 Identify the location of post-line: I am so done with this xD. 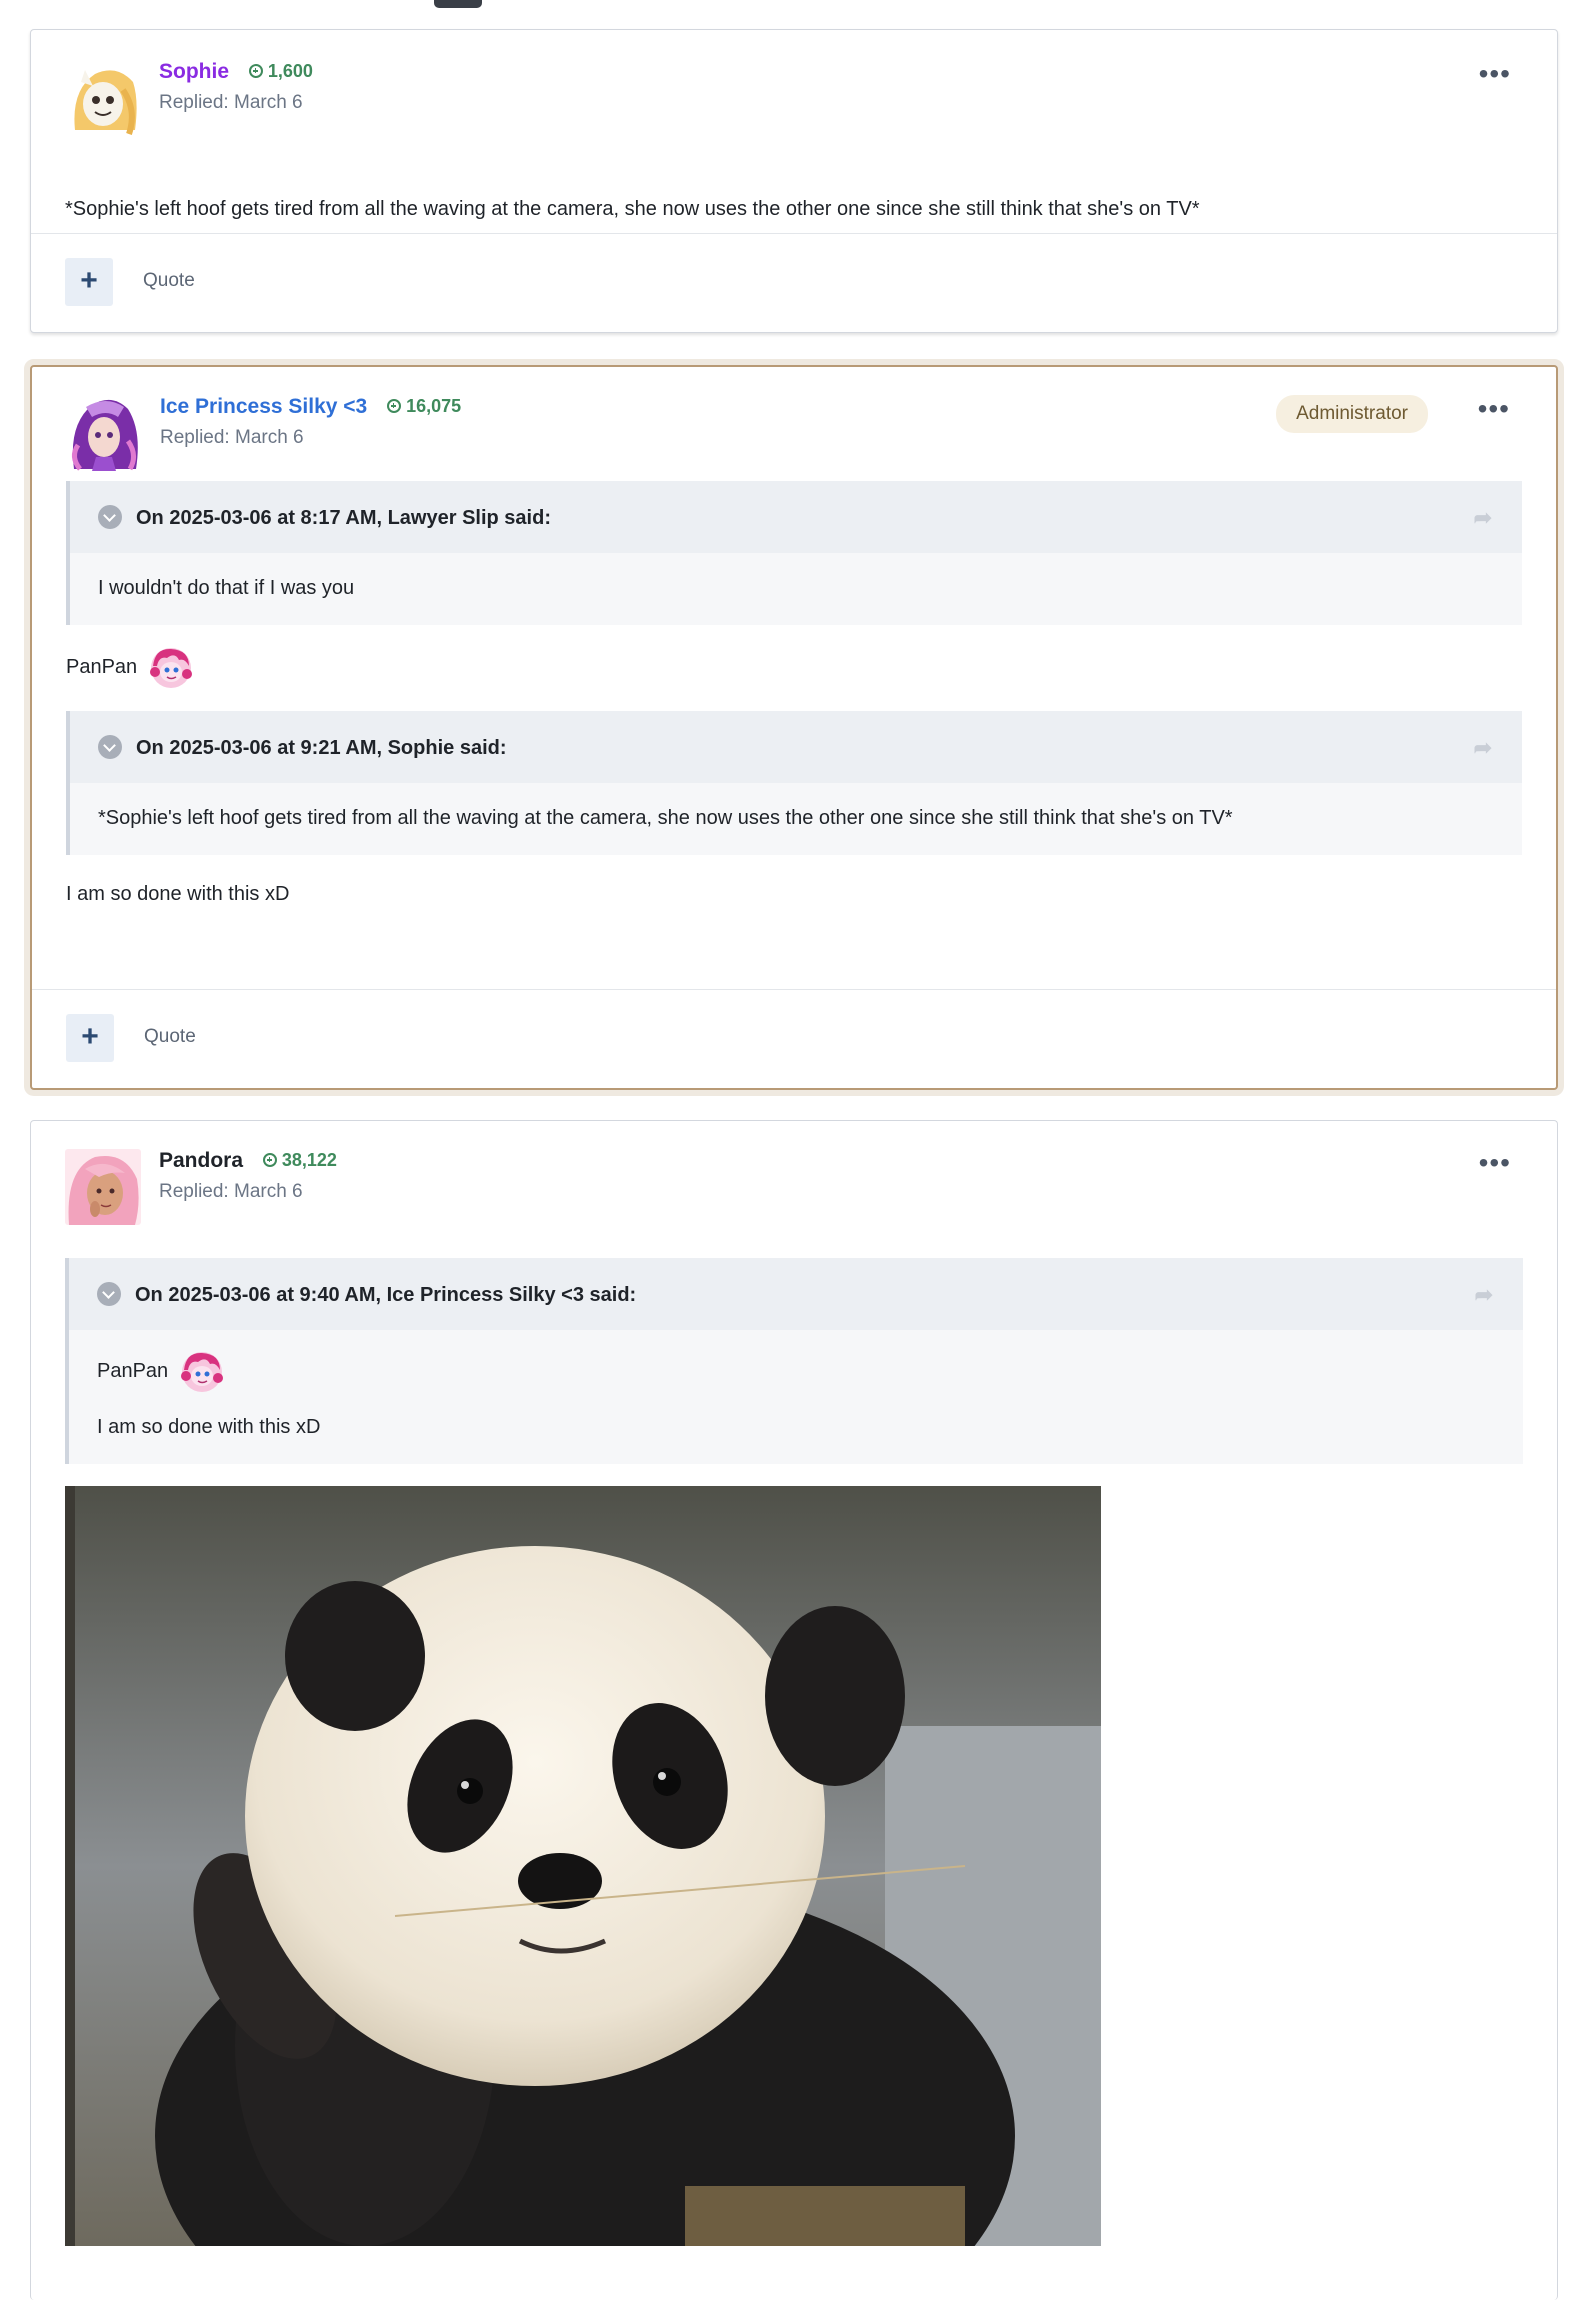
(178, 894).